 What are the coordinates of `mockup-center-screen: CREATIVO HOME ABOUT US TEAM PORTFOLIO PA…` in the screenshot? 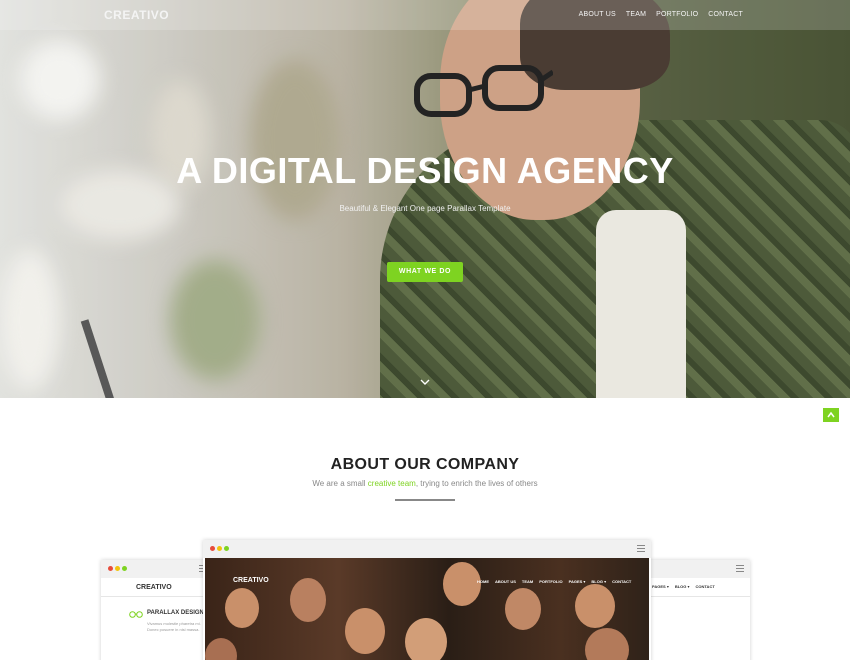 It's located at (427, 600).